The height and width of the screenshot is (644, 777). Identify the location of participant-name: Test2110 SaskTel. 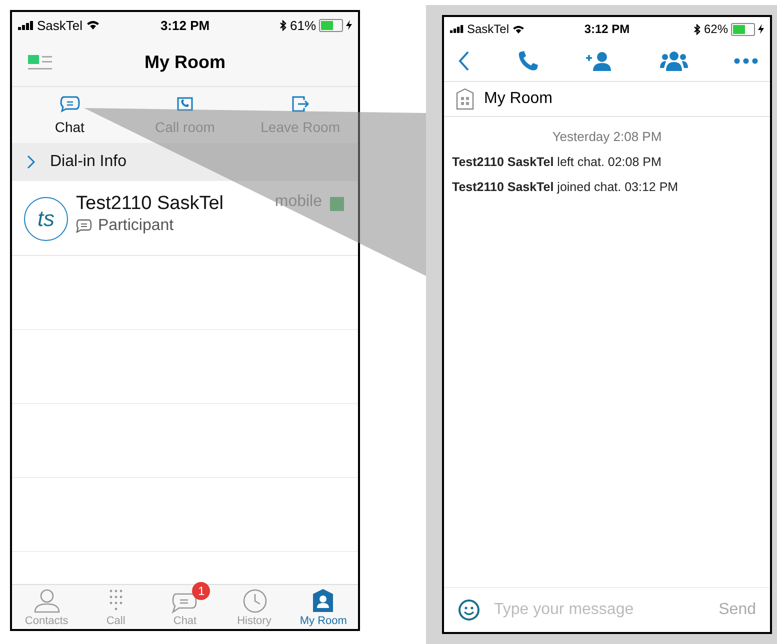
(150, 204).